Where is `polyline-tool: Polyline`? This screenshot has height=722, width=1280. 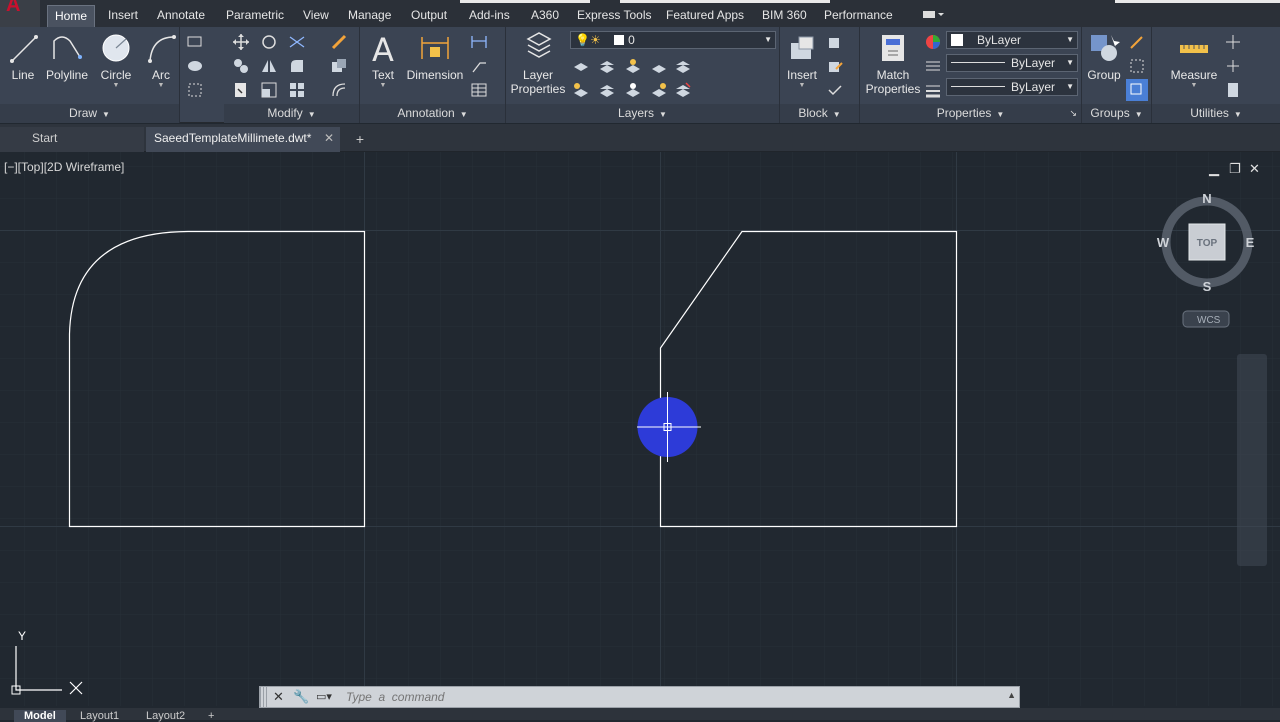 polyline-tool: Polyline is located at coordinates (67, 56).